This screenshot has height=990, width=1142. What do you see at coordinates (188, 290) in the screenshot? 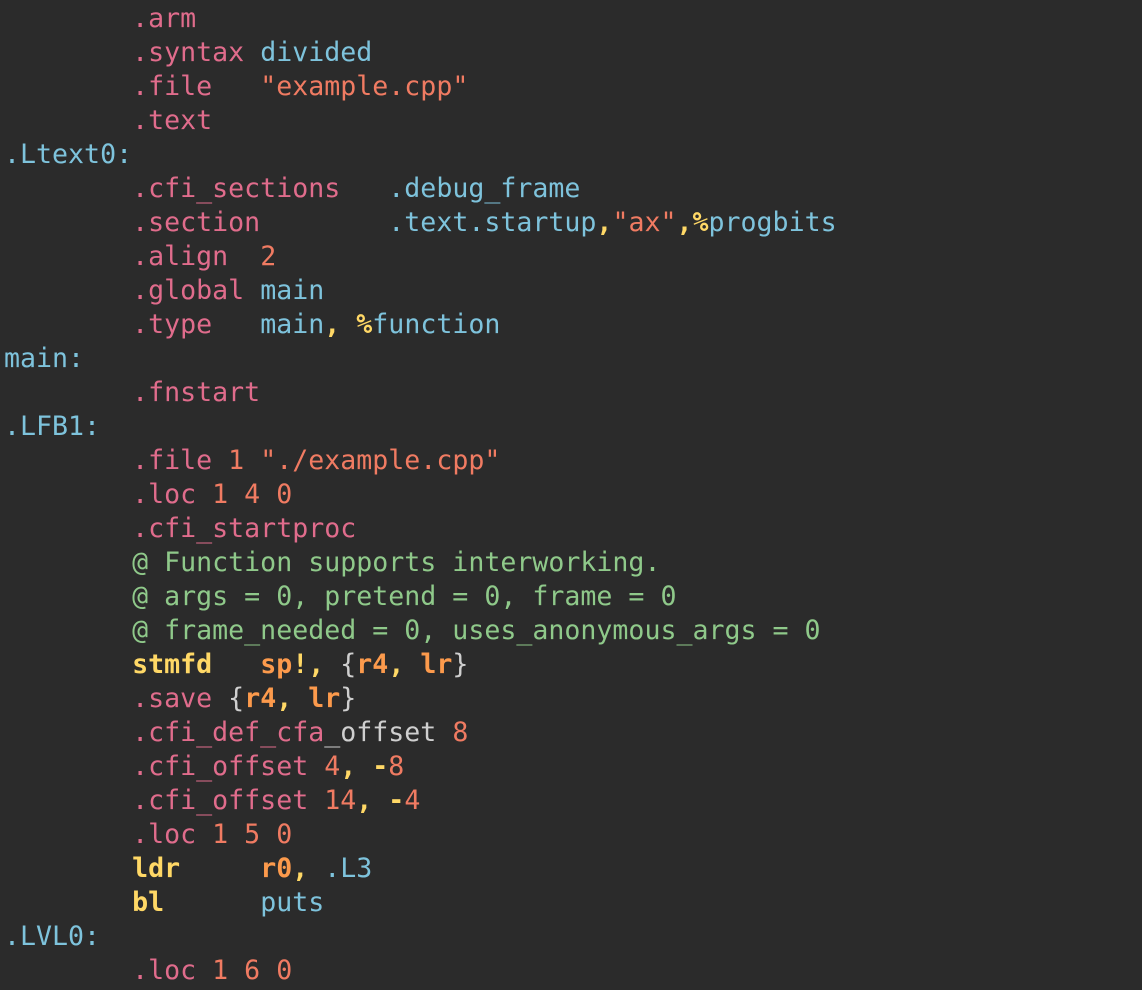
I see `directive-token: .global` at bounding box center [188, 290].